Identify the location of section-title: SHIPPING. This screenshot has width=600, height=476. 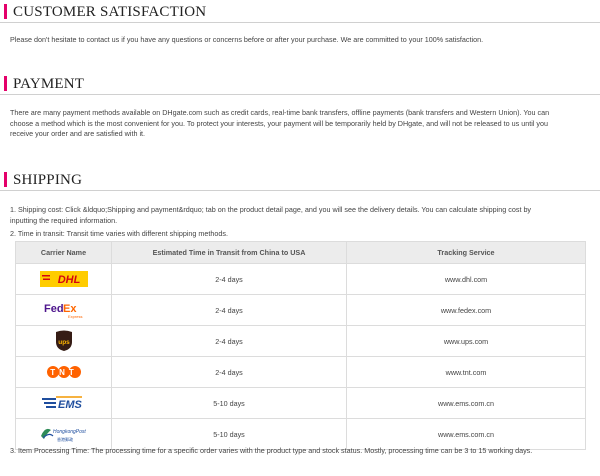
(48, 180).